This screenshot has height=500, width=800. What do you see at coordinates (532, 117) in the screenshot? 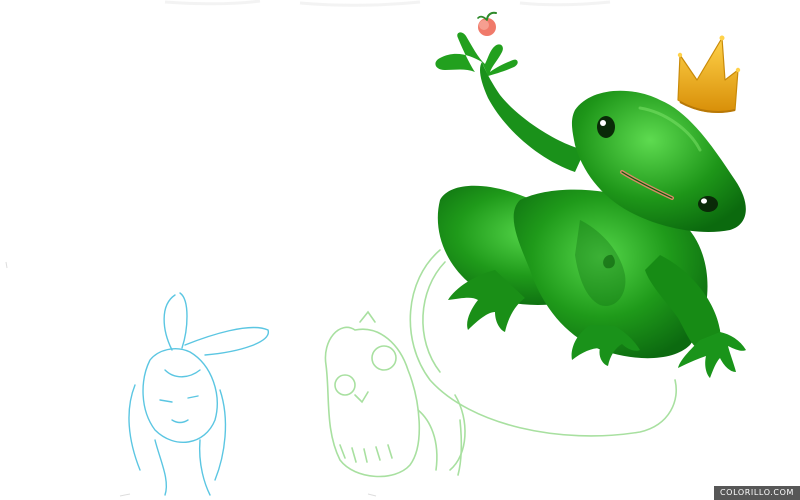
I see `frog-raised-arm` at bounding box center [532, 117].